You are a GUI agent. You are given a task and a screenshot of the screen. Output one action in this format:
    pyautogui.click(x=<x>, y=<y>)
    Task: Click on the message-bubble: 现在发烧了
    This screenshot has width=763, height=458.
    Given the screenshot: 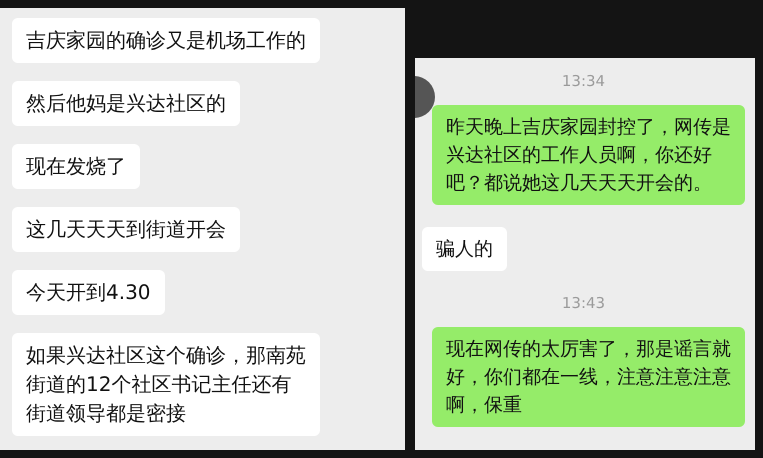 What is the action you would take?
    pyautogui.click(x=76, y=166)
    